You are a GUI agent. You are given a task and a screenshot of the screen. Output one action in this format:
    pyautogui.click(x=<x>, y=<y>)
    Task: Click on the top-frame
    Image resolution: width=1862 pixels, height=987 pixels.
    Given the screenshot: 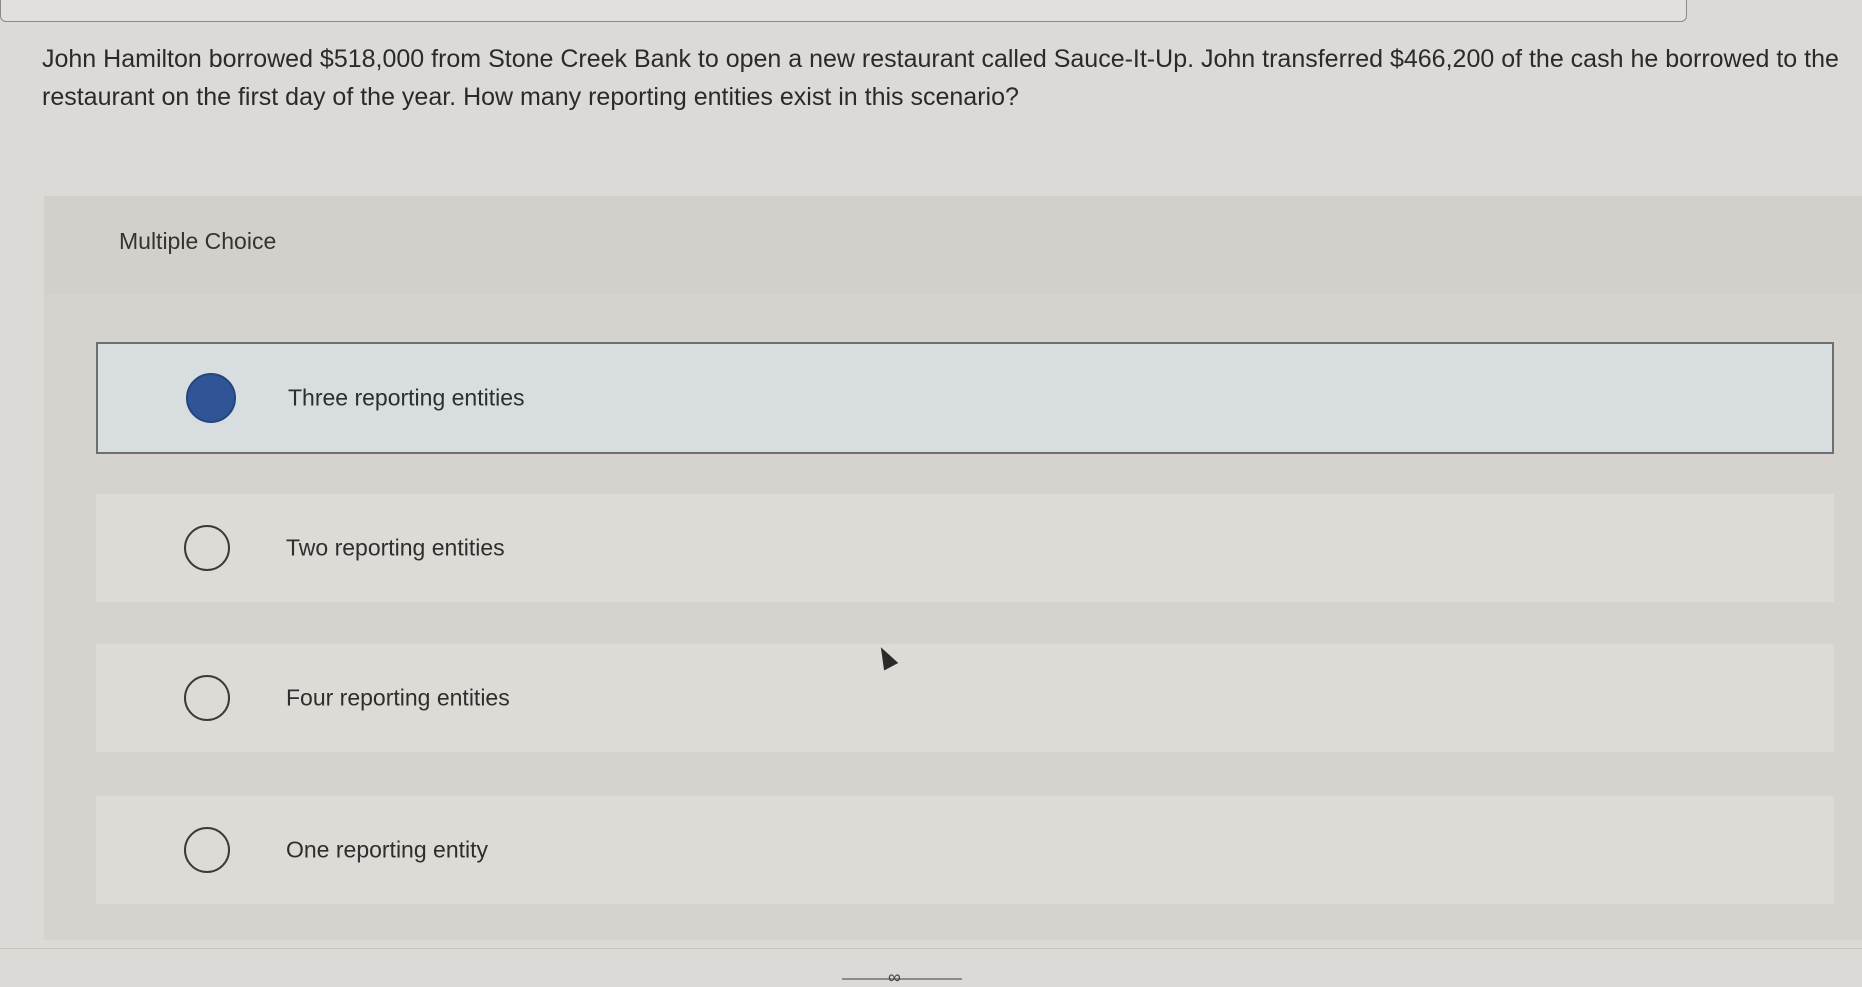 What is the action you would take?
    pyautogui.click(x=843, y=11)
    